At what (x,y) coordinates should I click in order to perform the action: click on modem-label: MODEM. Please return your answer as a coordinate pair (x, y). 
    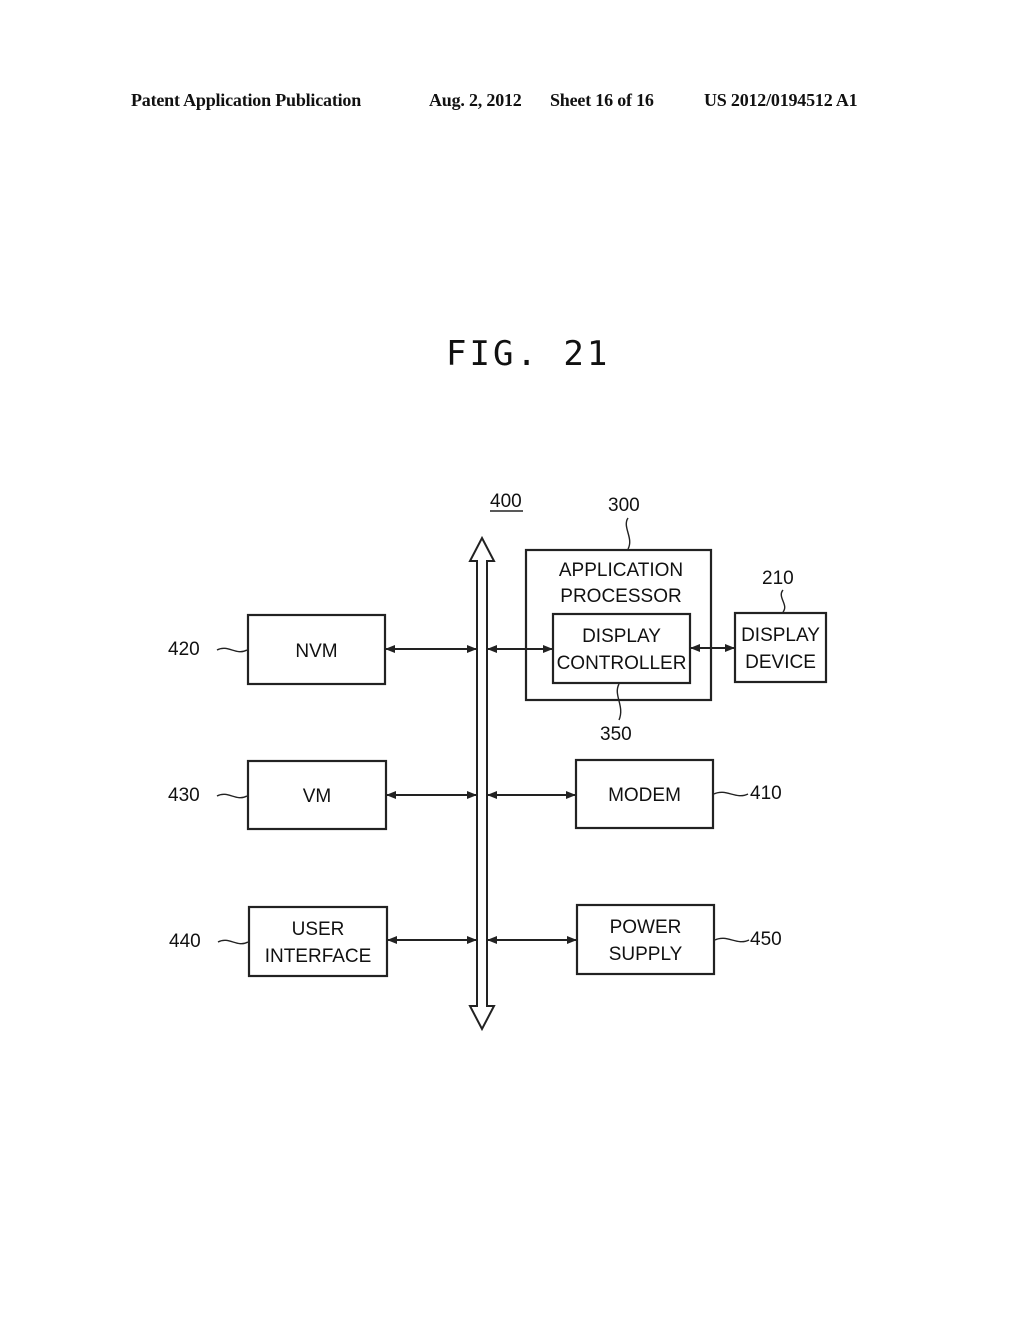
    Looking at the image, I should click on (644, 795).